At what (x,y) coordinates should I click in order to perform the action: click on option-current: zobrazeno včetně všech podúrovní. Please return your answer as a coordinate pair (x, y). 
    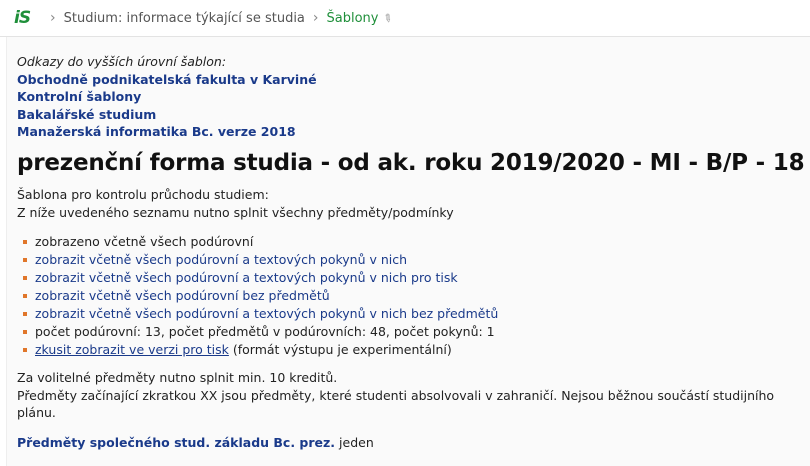
    Looking at the image, I should click on (144, 241).